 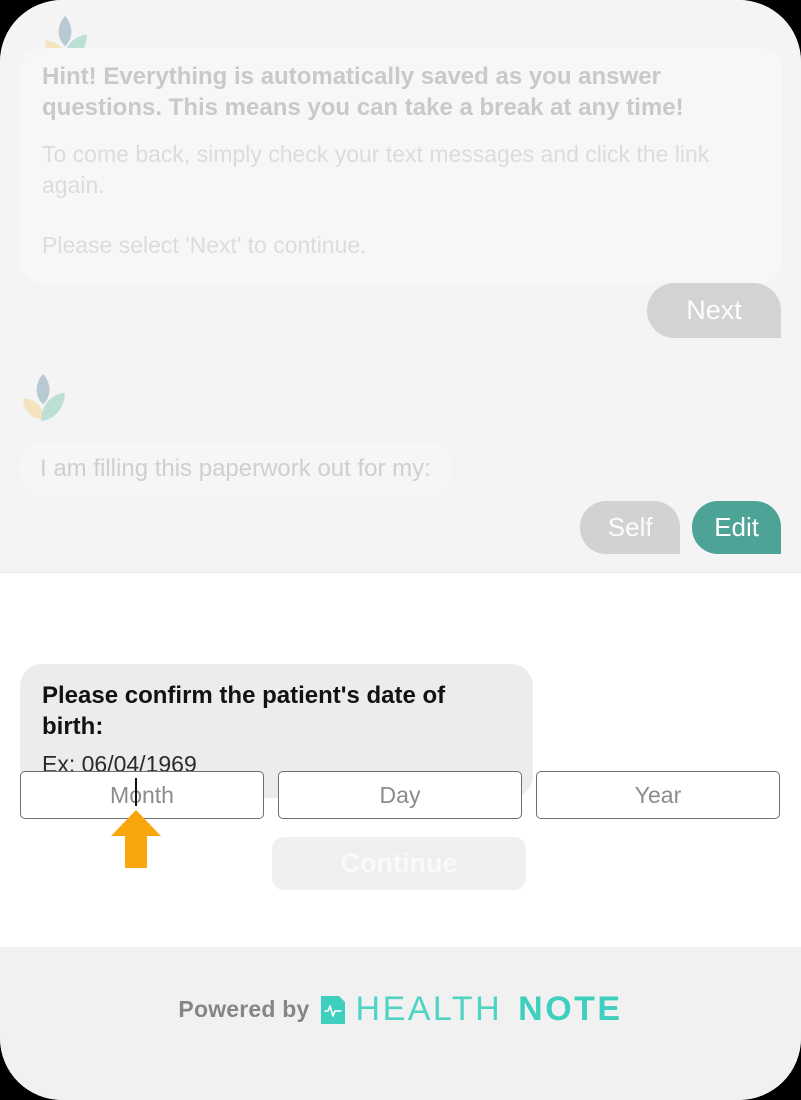 I want to click on health-note-pulse-document-icon, so click(x=333, y=1010).